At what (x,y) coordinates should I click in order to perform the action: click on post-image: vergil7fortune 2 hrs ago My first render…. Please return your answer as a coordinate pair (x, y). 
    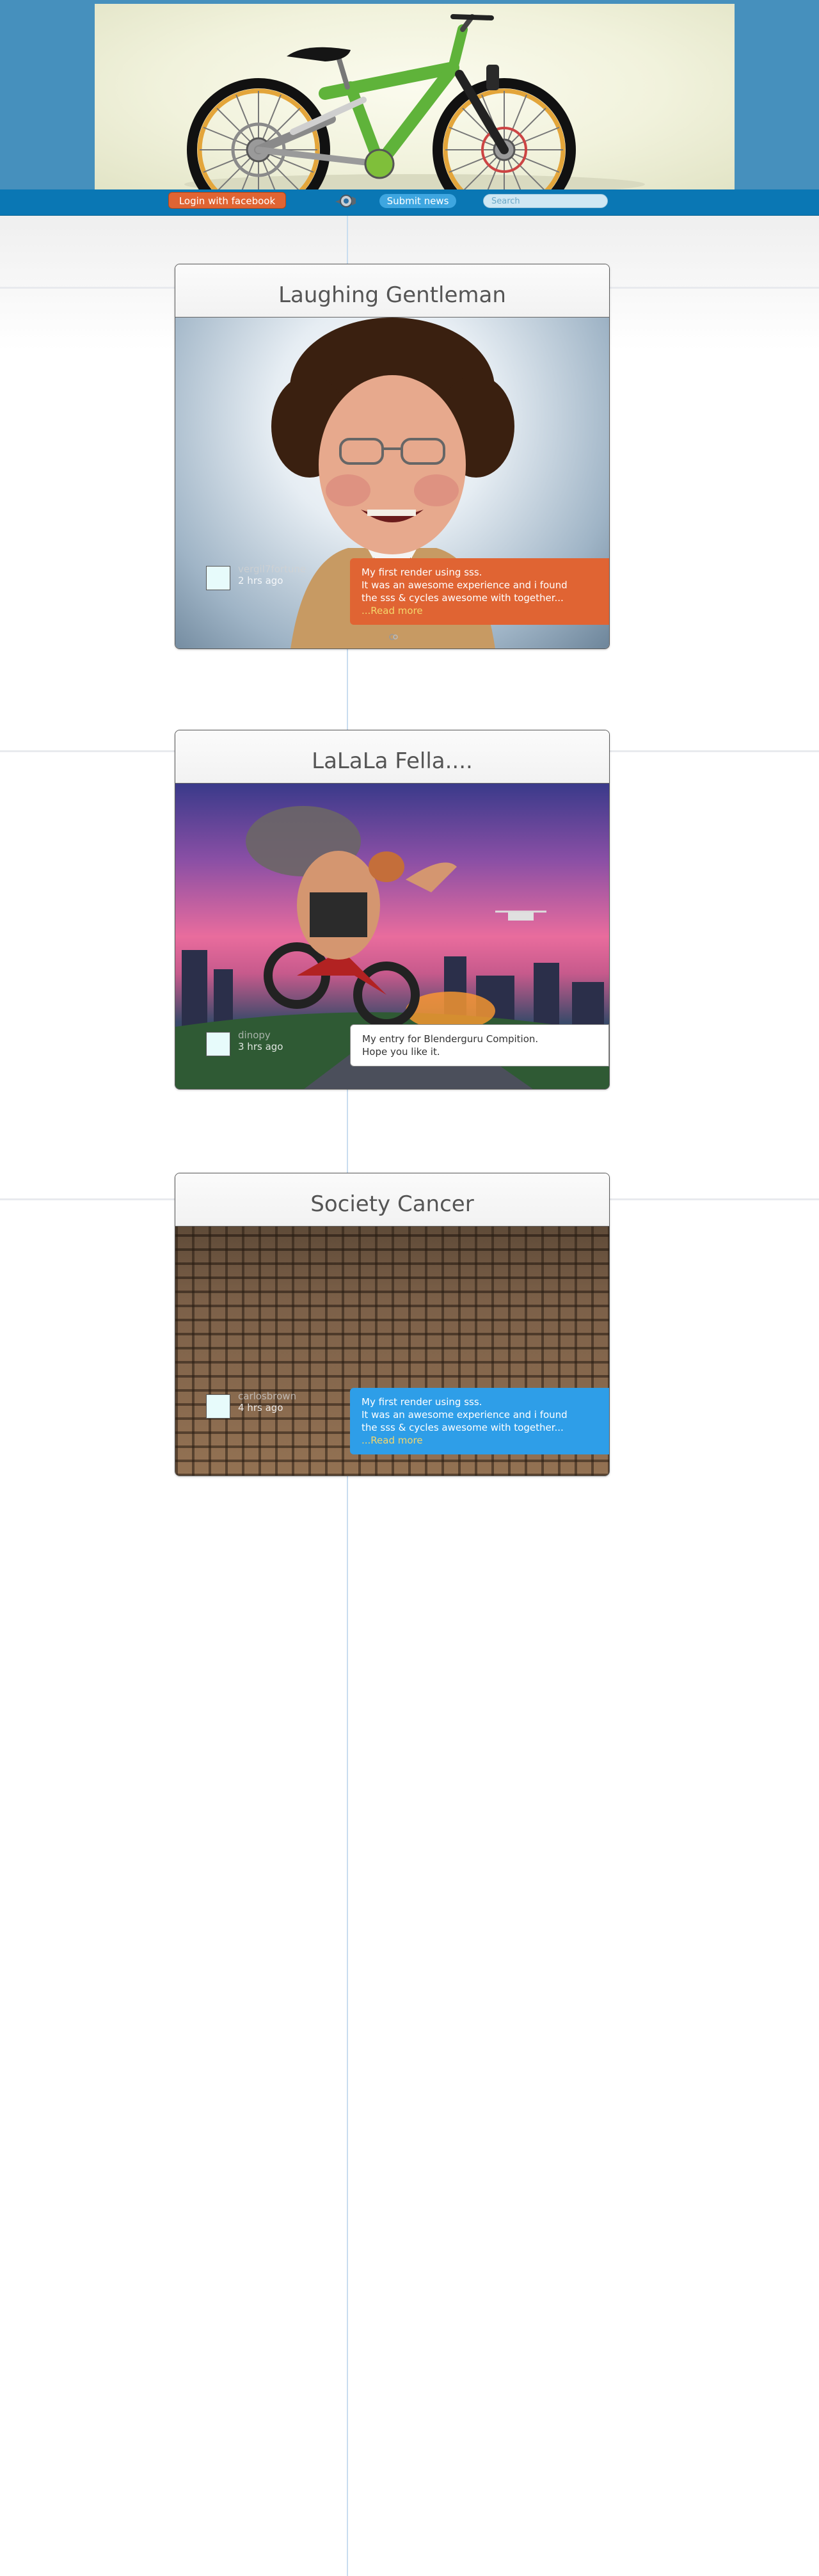
    Looking at the image, I should click on (392, 483).